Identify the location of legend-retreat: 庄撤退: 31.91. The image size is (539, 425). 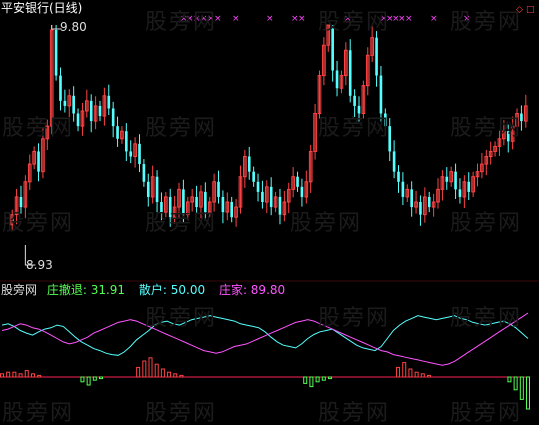
(86, 290).